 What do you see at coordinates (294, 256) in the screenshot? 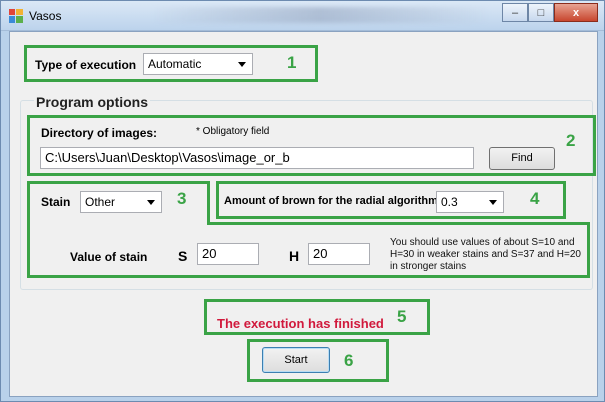
I see `h-label: H` at bounding box center [294, 256].